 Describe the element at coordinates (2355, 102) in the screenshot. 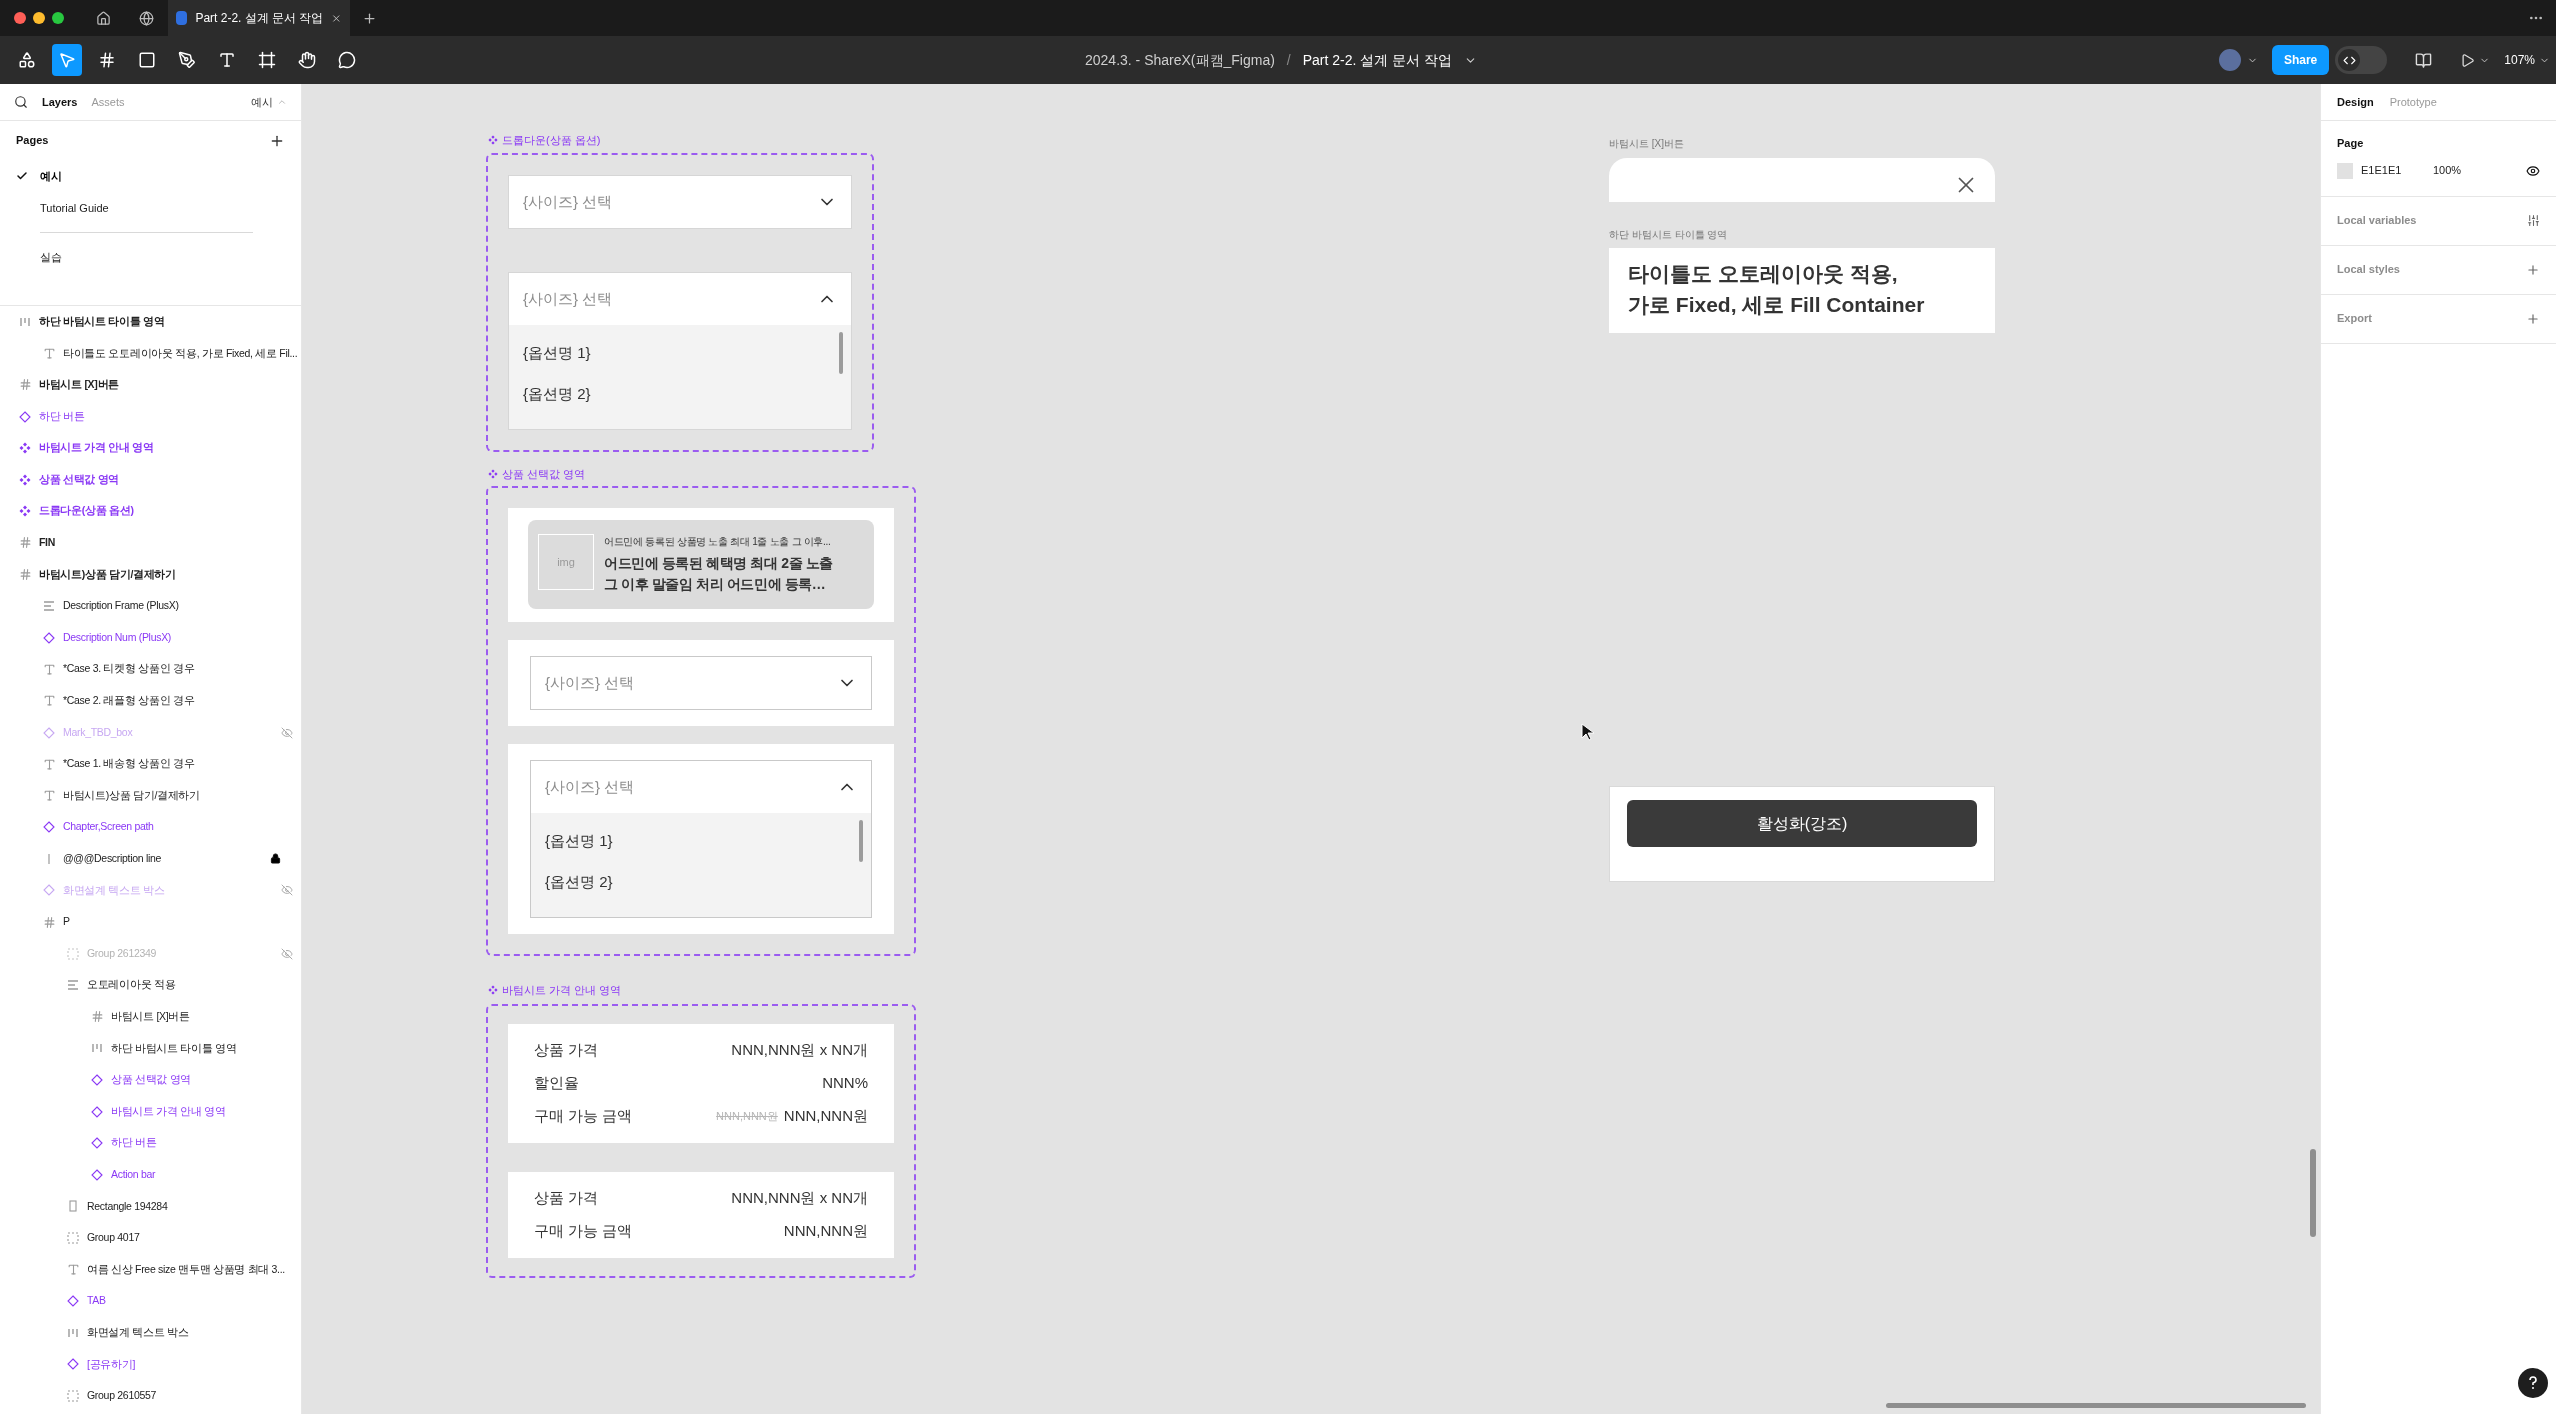

I see `panel-tab: Design` at that location.